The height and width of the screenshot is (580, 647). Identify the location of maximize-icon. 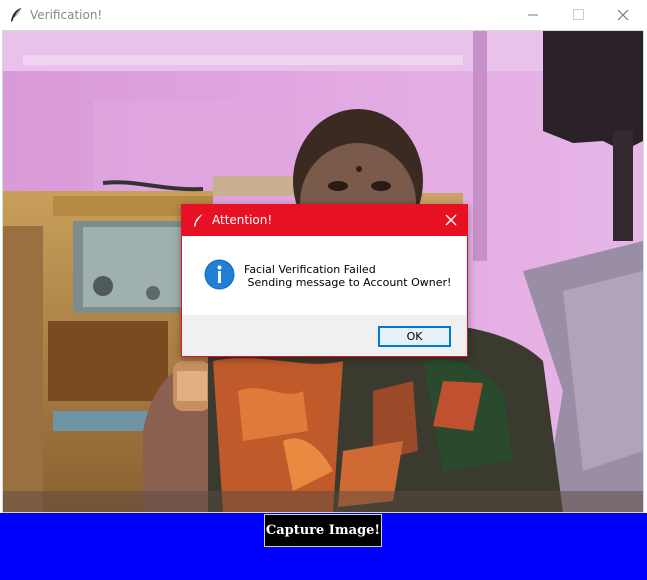
(578, 14).